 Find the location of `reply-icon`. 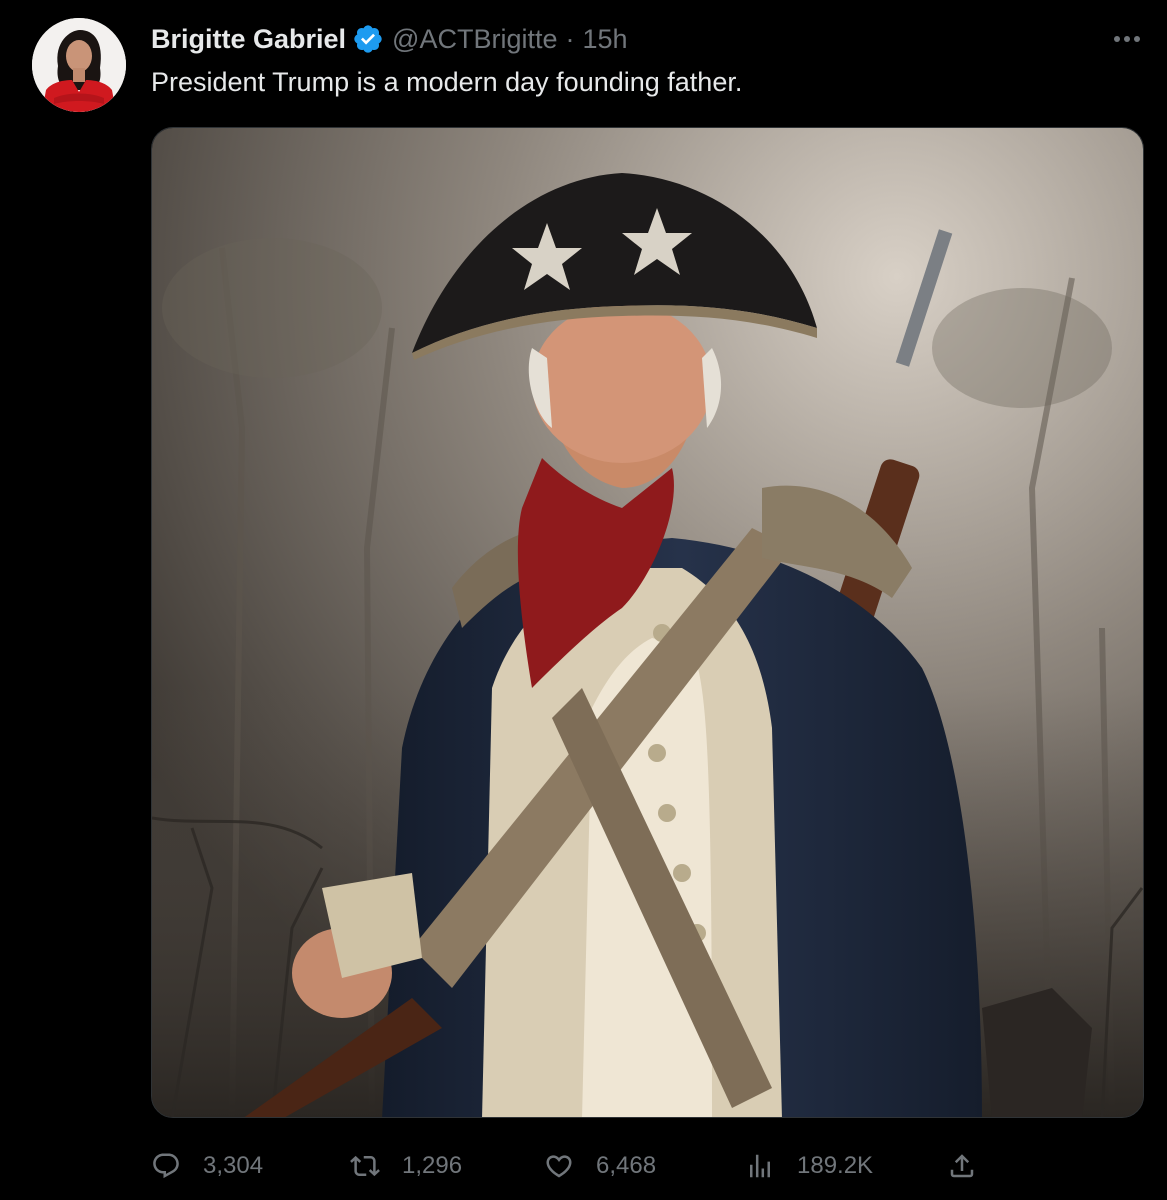

reply-icon is located at coordinates (166, 1166).